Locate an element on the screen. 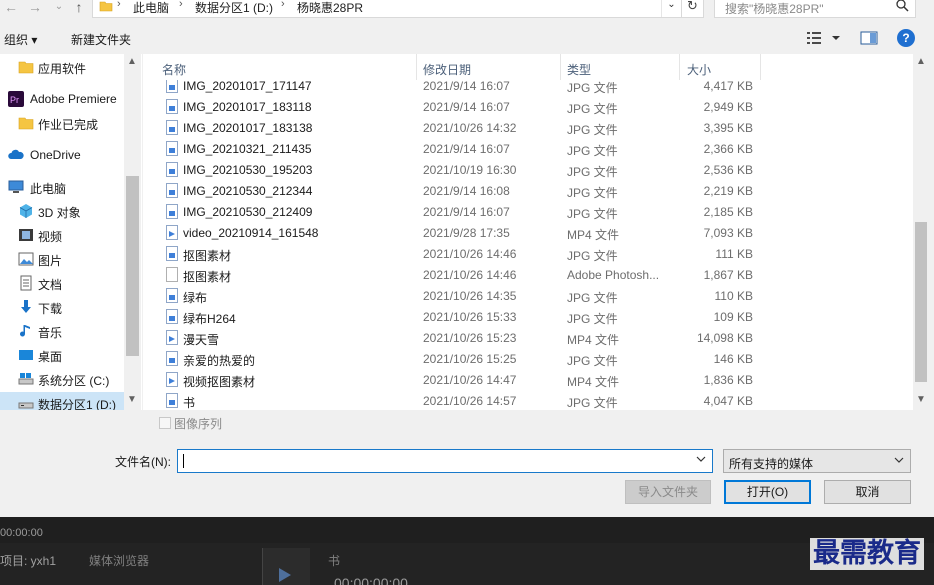 The image size is (934, 585). file-name: 绿布H264 is located at coordinates (209, 319).